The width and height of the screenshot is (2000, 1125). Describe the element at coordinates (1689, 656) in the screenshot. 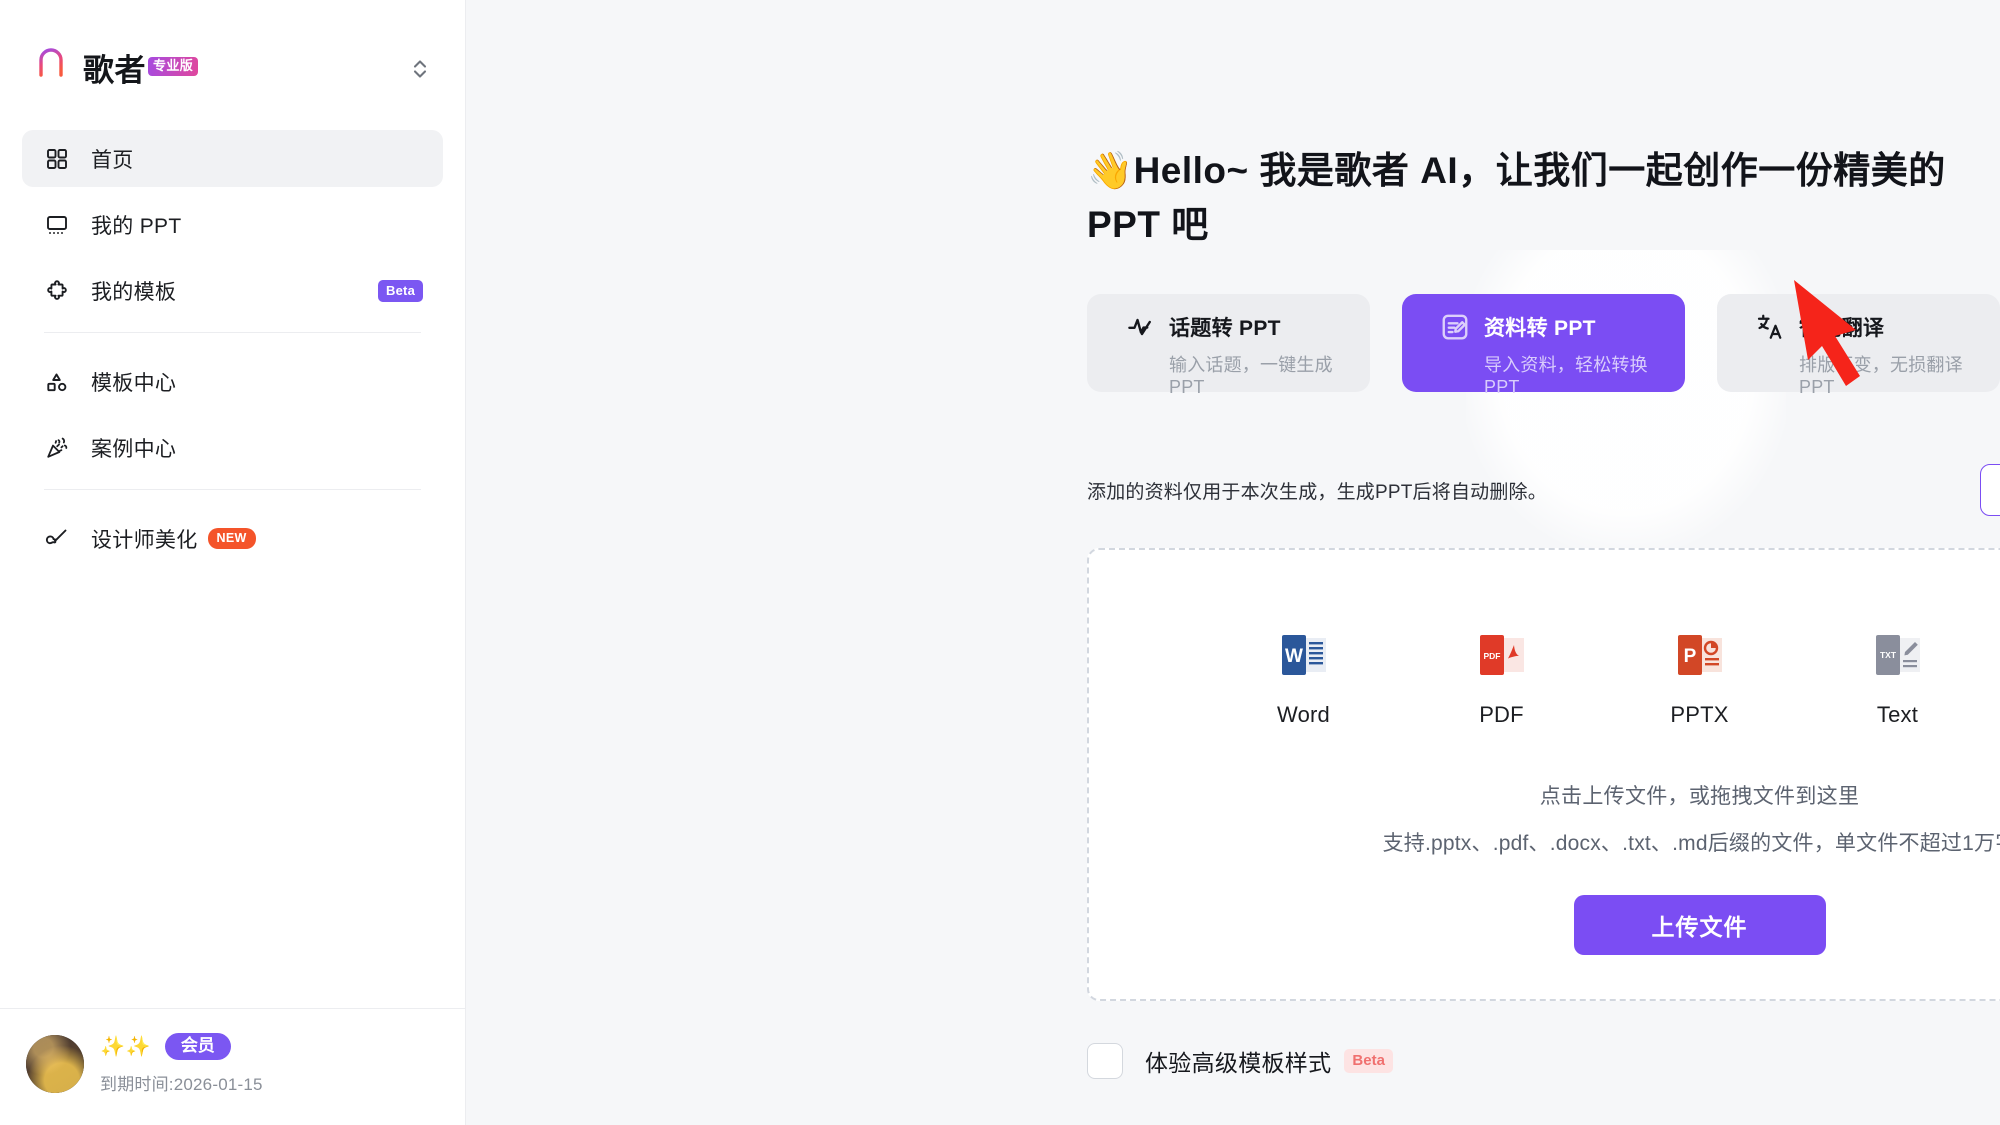

I see `svg-text: P` at that location.